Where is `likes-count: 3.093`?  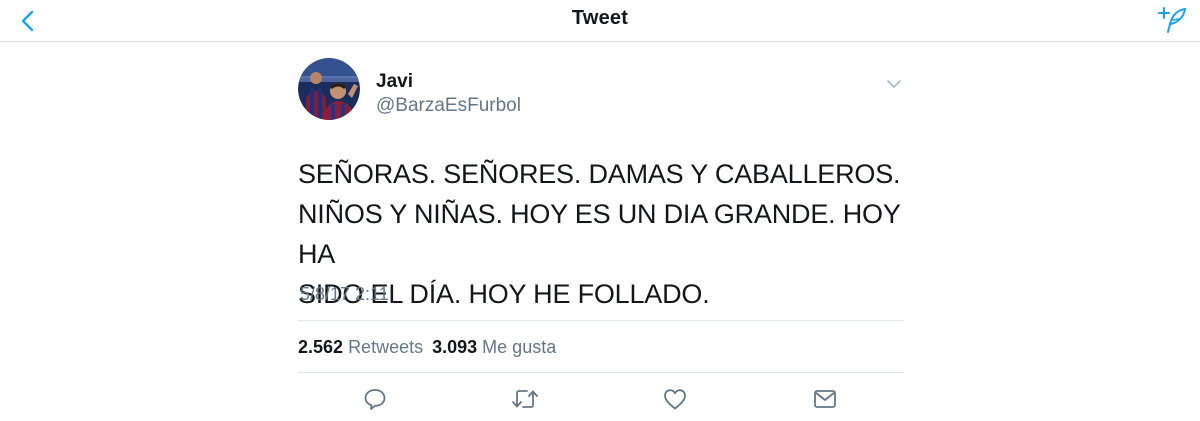 likes-count: 3.093 is located at coordinates (455, 347).